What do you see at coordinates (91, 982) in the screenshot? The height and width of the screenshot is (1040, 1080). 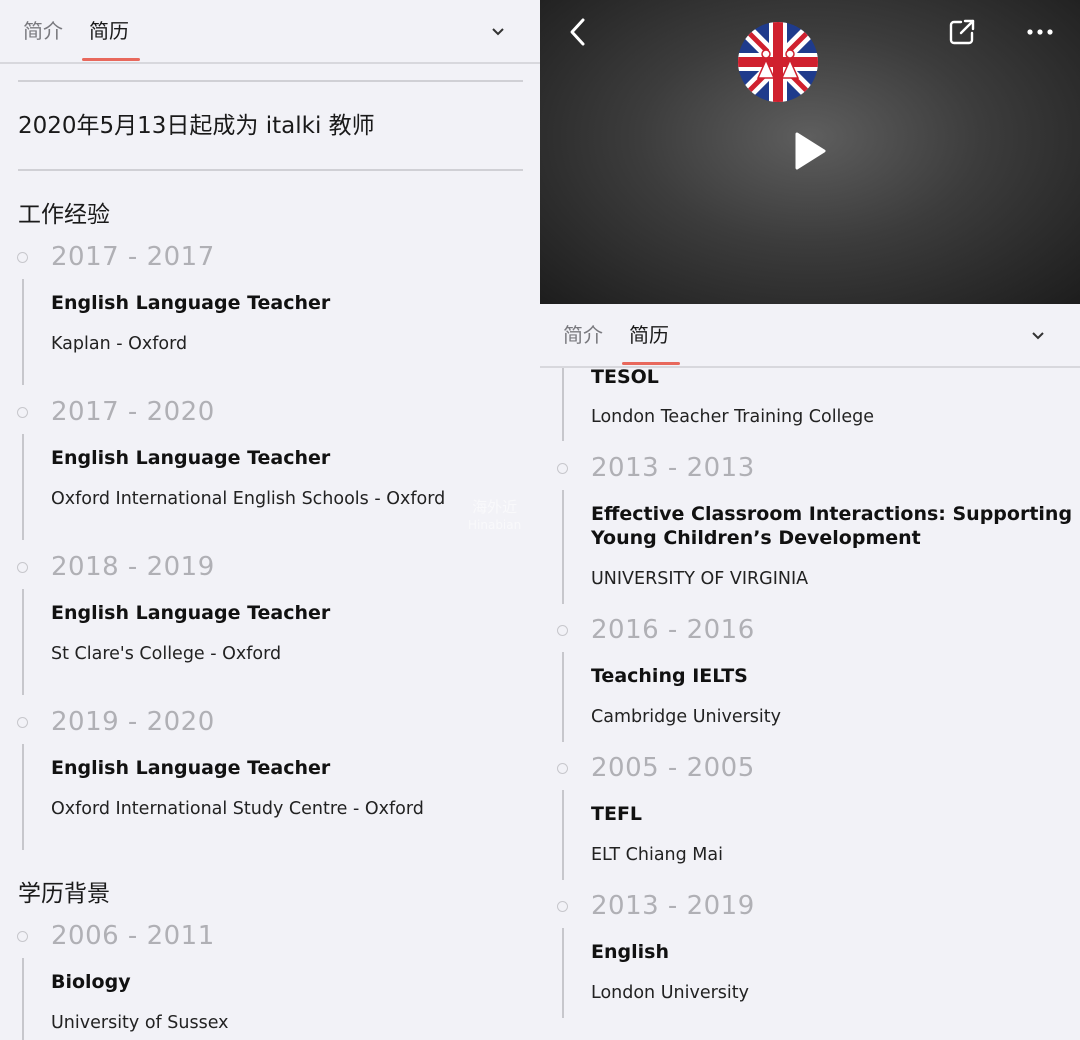 I see `edu-degree: Biology` at bounding box center [91, 982].